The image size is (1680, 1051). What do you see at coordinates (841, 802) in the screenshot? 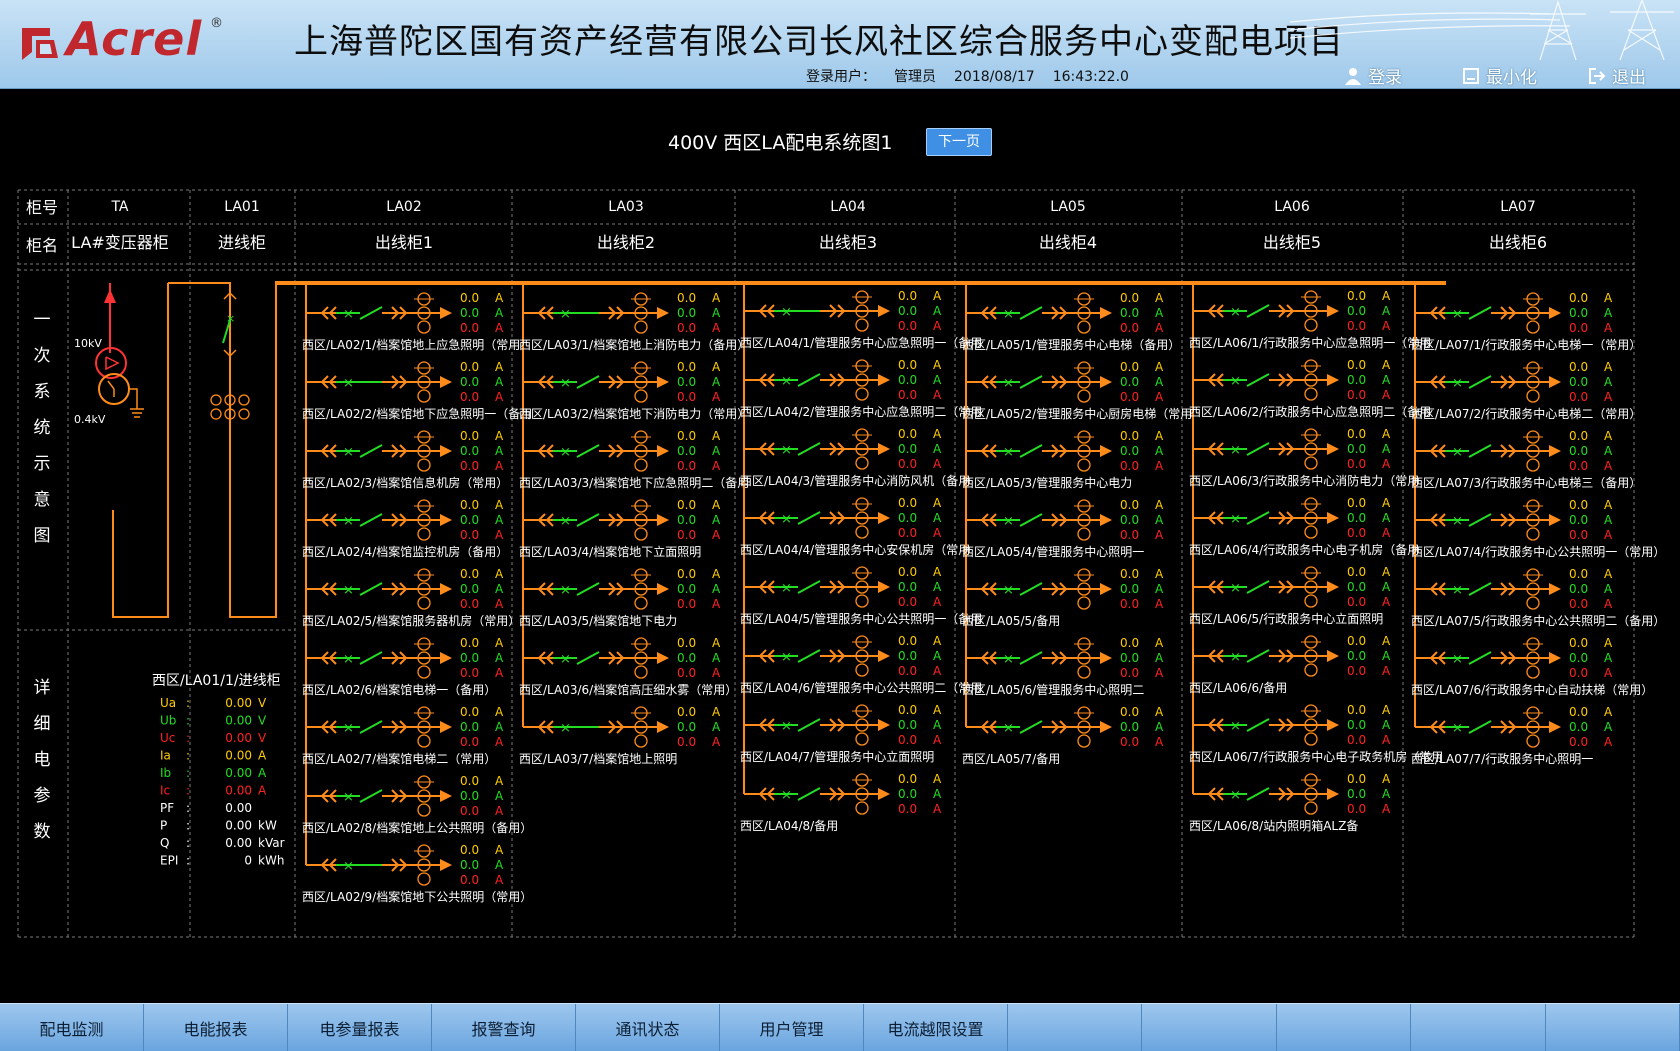
I see `feeder-LA04-8: × 0.0 A 0.0 A 0.0 A 西区/LA04/8/备用` at bounding box center [841, 802].